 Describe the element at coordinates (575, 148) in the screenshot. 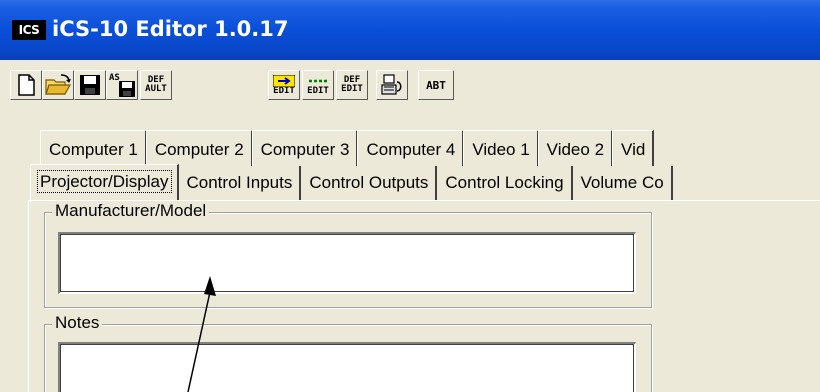

I see `tab-video-2: Video 2` at that location.